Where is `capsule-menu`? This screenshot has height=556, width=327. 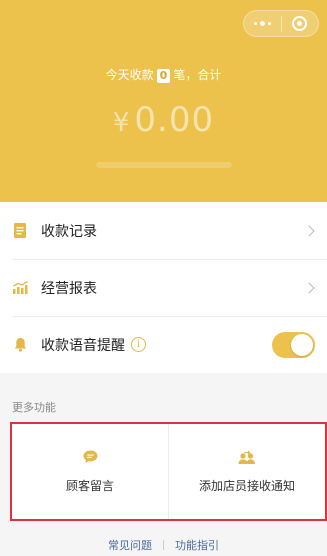 capsule-menu is located at coordinates (281, 23).